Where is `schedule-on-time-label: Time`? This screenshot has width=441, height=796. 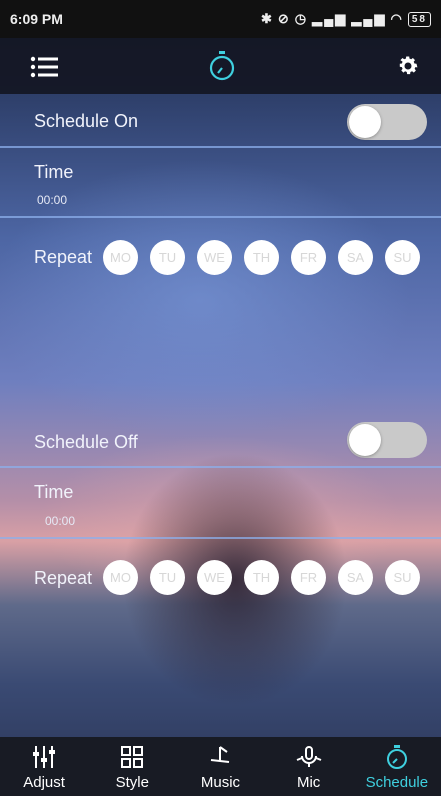 schedule-on-time-label: Time is located at coordinates (54, 172).